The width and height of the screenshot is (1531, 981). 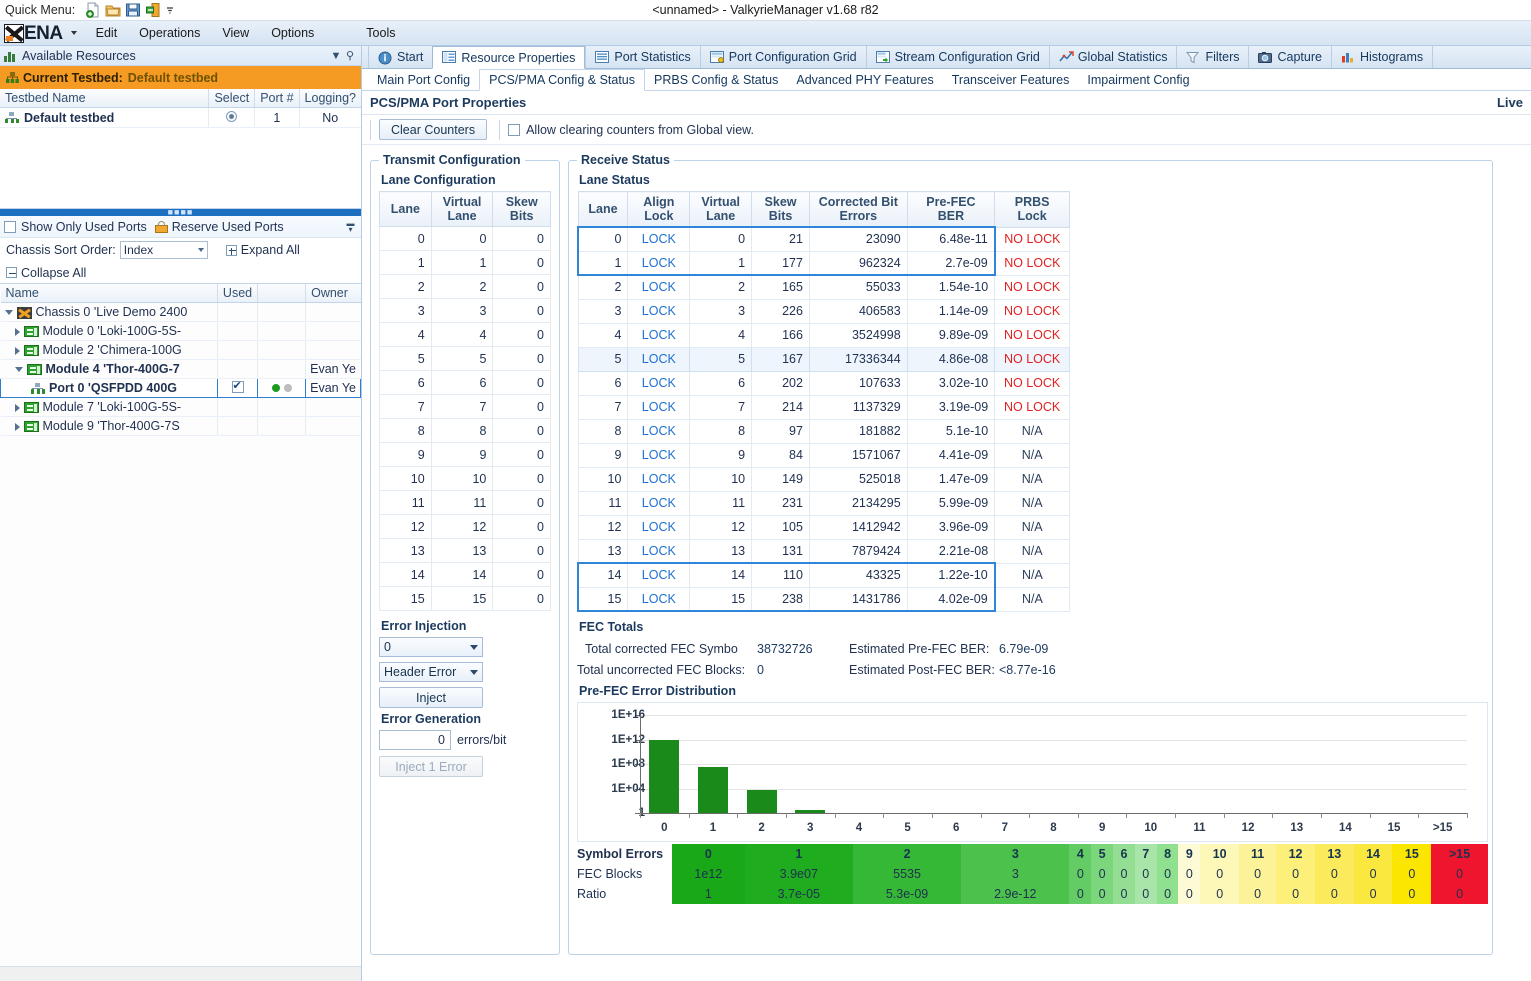 What do you see at coordinates (10, 226) in the screenshot?
I see `show-only-used-ports-checkbox` at bounding box center [10, 226].